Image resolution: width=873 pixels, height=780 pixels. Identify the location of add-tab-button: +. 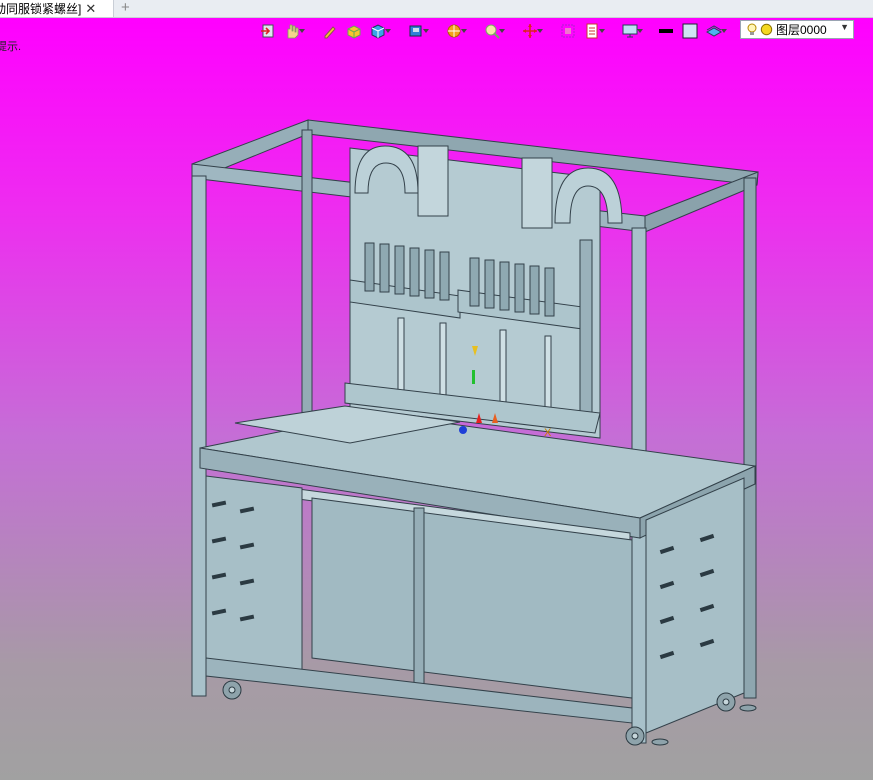
(125, 8).